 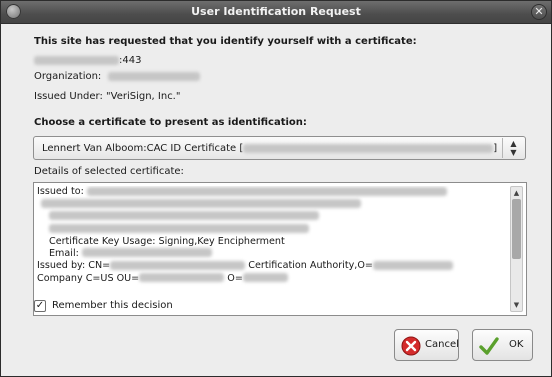 I want to click on redacted-subject-cont, so click(x=201, y=203).